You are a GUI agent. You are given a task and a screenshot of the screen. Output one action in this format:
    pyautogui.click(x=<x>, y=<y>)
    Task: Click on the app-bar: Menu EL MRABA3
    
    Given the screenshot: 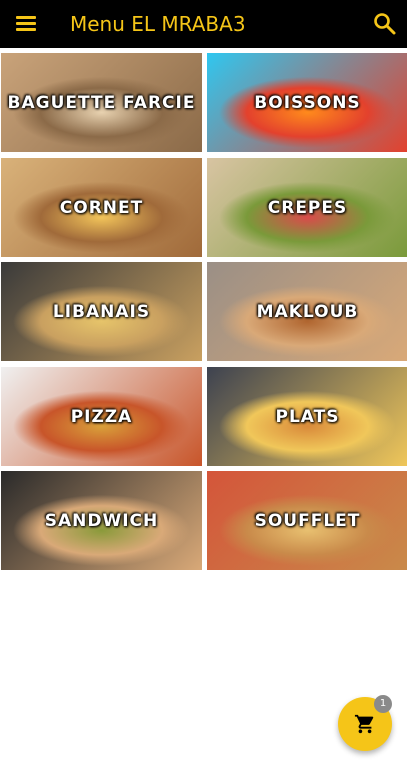 What is the action you would take?
    pyautogui.click(x=203, y=24)
    